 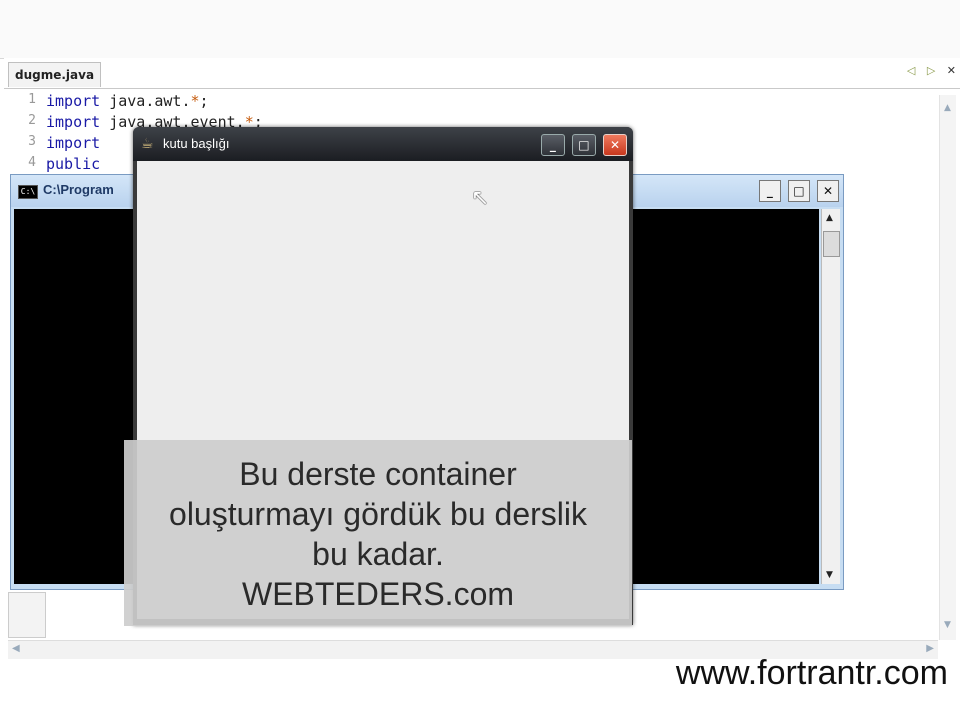 What do you see at coordinates (32, 141) in the screenshot?
I see `line-number: 3` at bounding box center [32, 141].